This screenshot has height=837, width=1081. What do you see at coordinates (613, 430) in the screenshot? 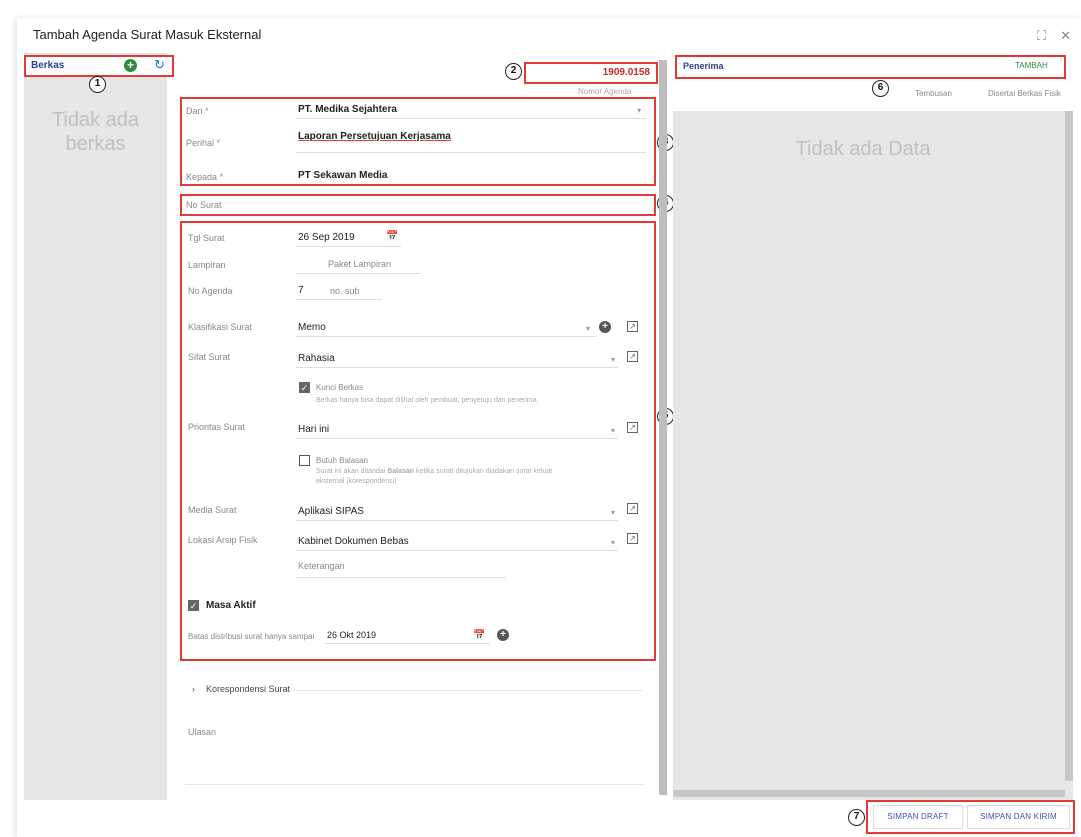
I see `prioritas-dropdown-icon: ▾` at bounding box center [613, 430].